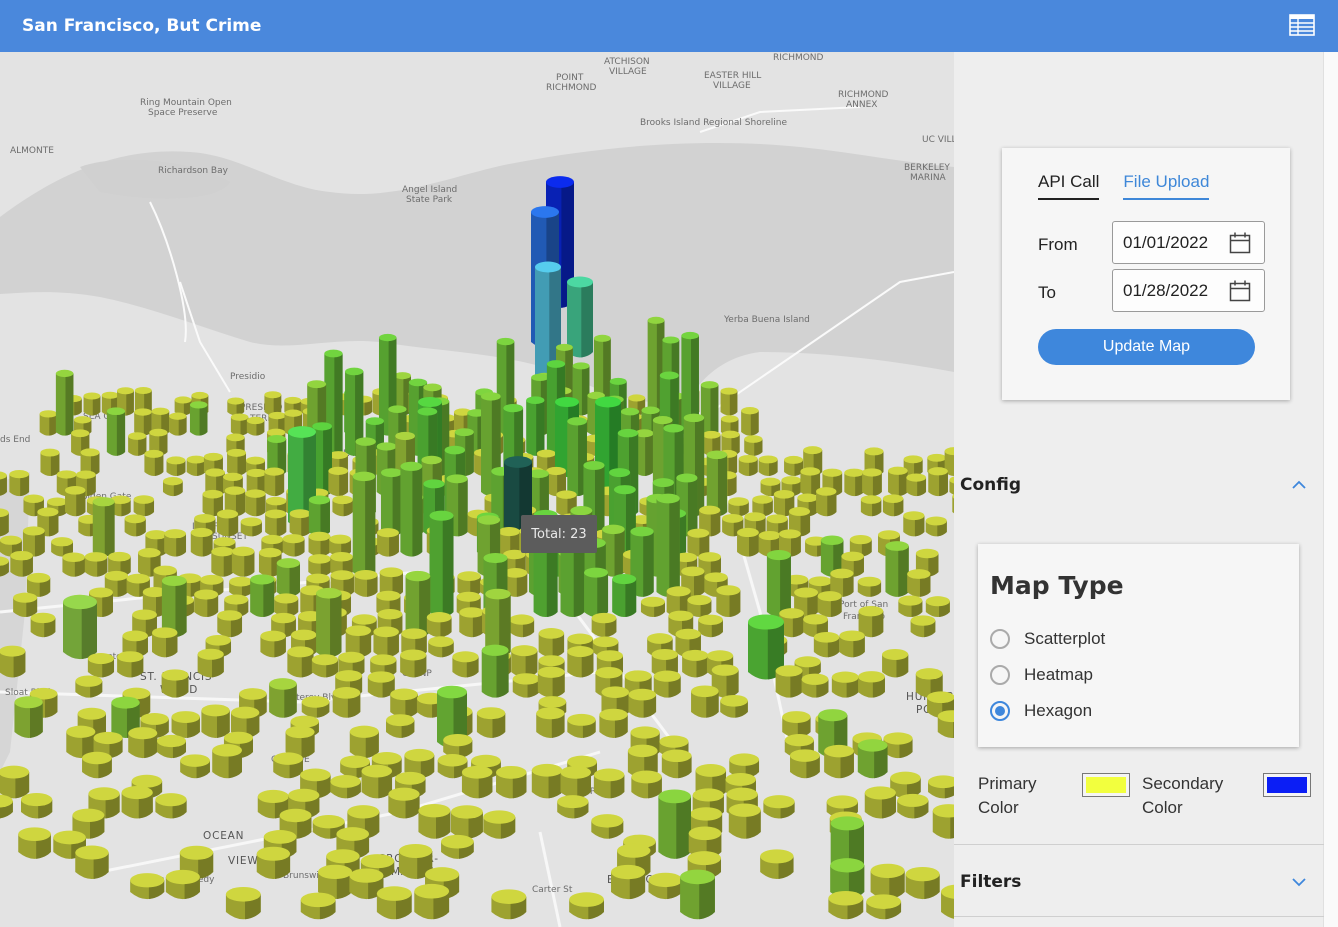 The height and width of the screenshot is (927, 1338). Describe the element at coordinates (1299, 485) in the screenshot. I see `chevron-up-icon` at that location.